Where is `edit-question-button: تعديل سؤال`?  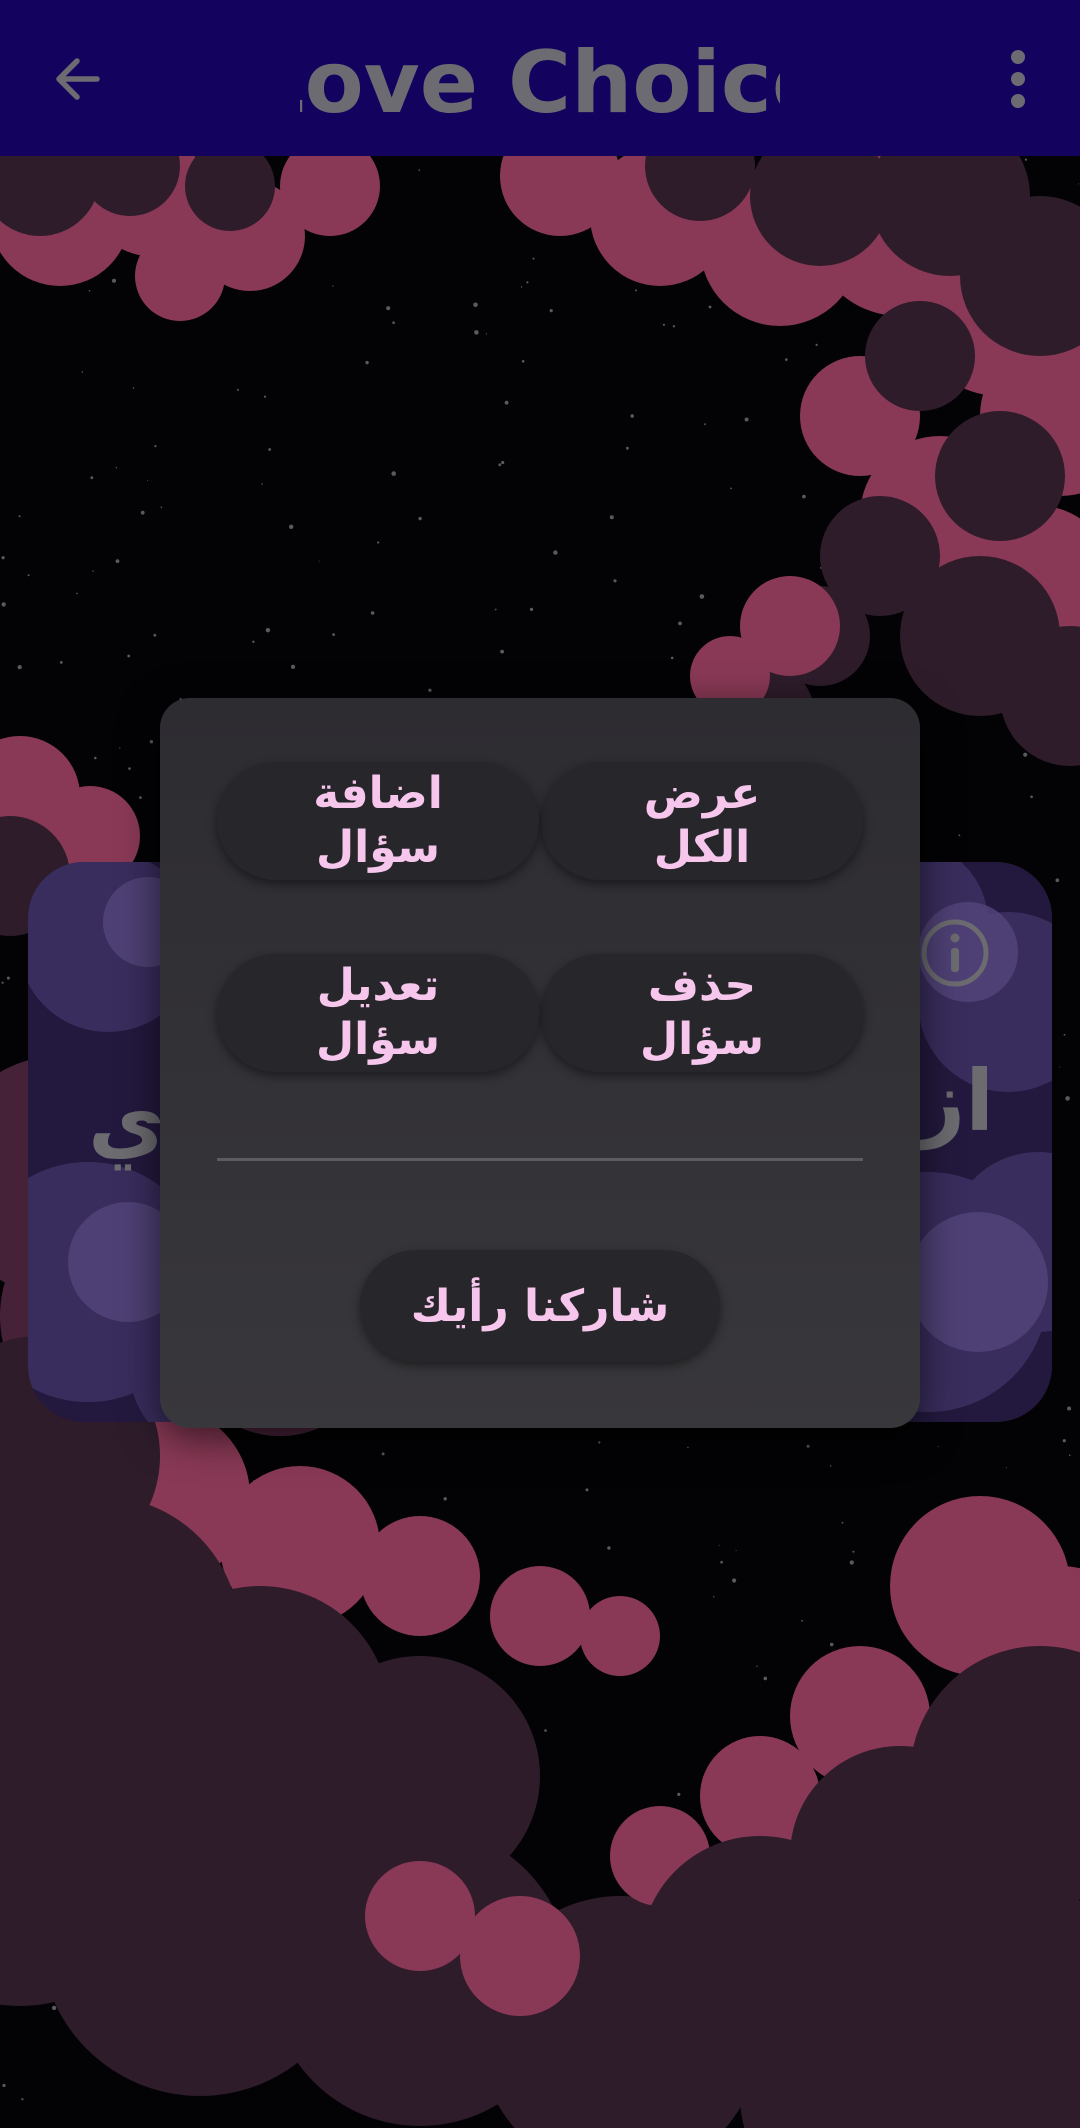 edit-question-button: تعديل سؤال is located at coordinates (378, 1013).